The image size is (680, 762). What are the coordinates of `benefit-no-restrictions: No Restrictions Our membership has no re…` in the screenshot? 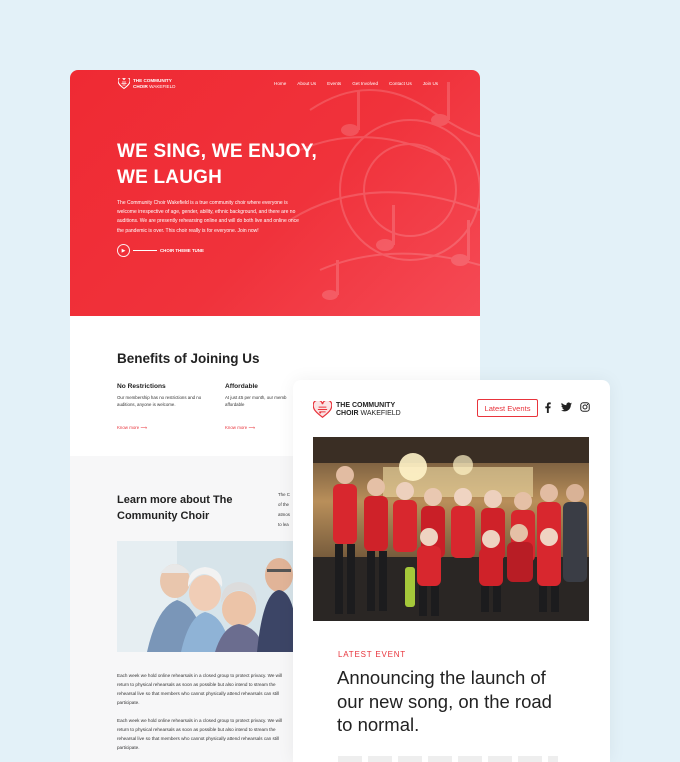 It's located at (167, 408).